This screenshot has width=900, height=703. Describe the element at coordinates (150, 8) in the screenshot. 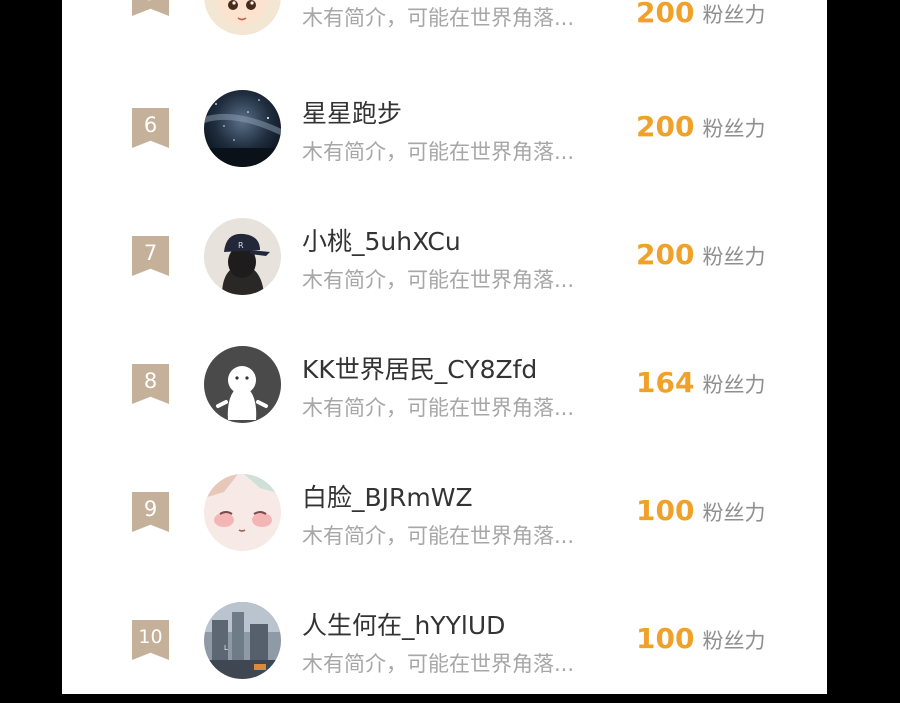

I see `rank-badge: 5` at that location.